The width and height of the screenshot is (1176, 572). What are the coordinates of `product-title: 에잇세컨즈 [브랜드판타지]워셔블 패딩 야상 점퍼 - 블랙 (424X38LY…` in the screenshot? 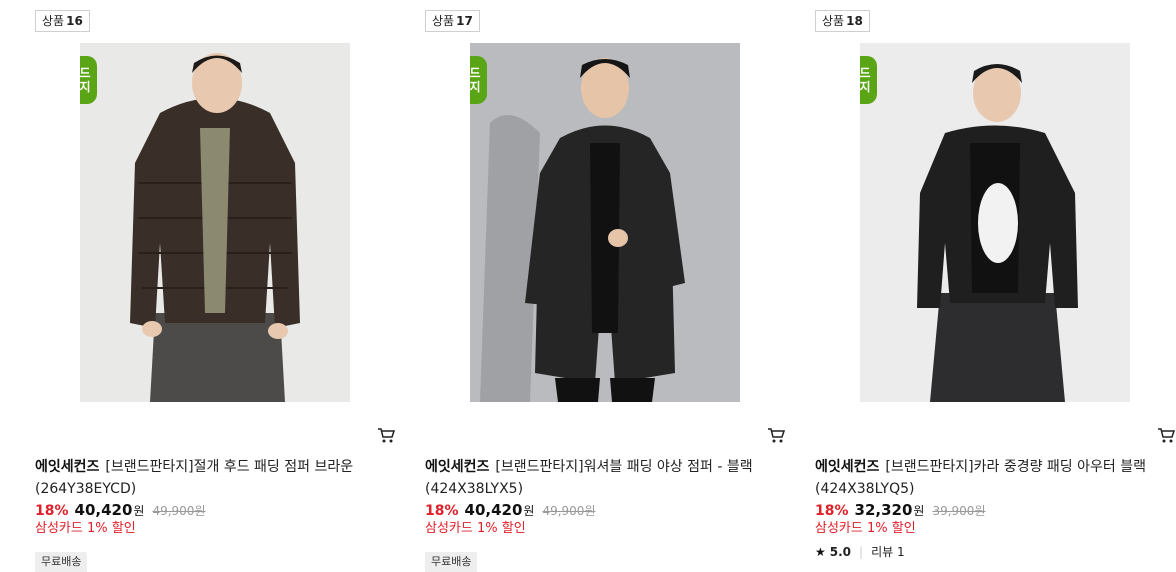 It's located at (605, 478).